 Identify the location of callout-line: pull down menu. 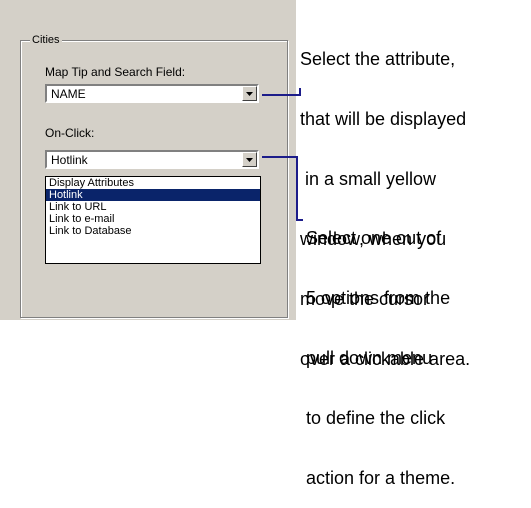
(369, 358).